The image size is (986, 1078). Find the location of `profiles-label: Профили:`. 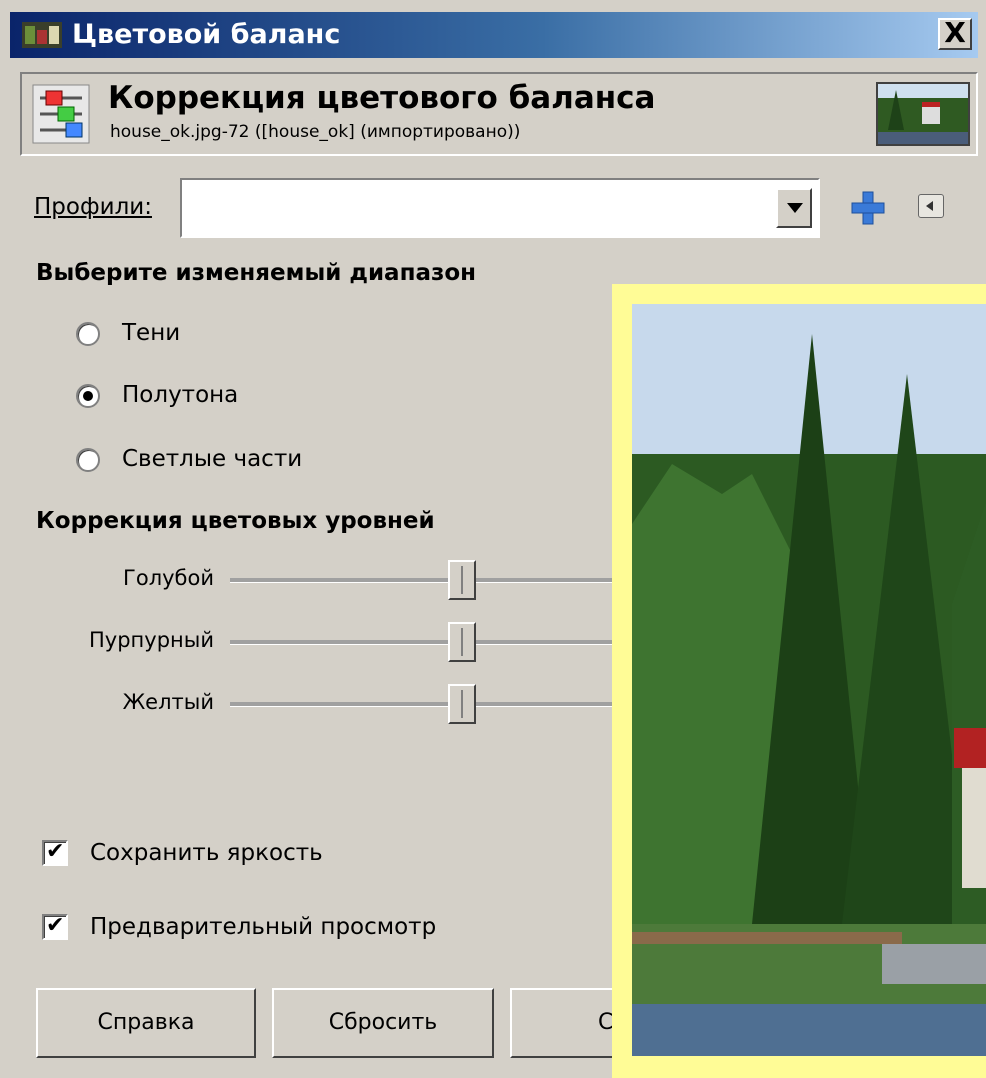

profiles-label: Профили: is located at coordinates (93, 207).